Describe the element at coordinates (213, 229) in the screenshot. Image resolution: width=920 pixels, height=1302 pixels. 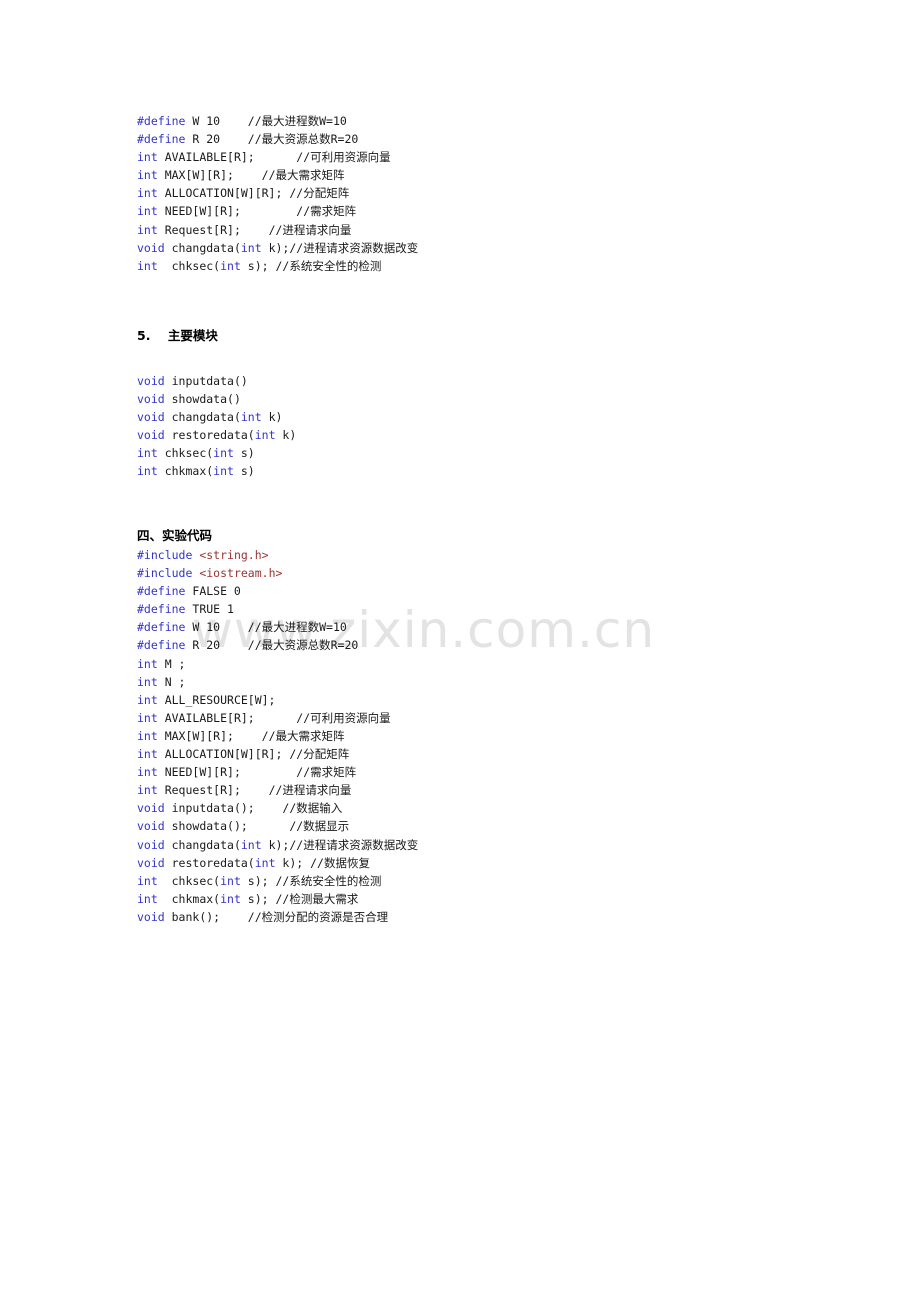
I see `code-token-id: Request[R];` at that location.